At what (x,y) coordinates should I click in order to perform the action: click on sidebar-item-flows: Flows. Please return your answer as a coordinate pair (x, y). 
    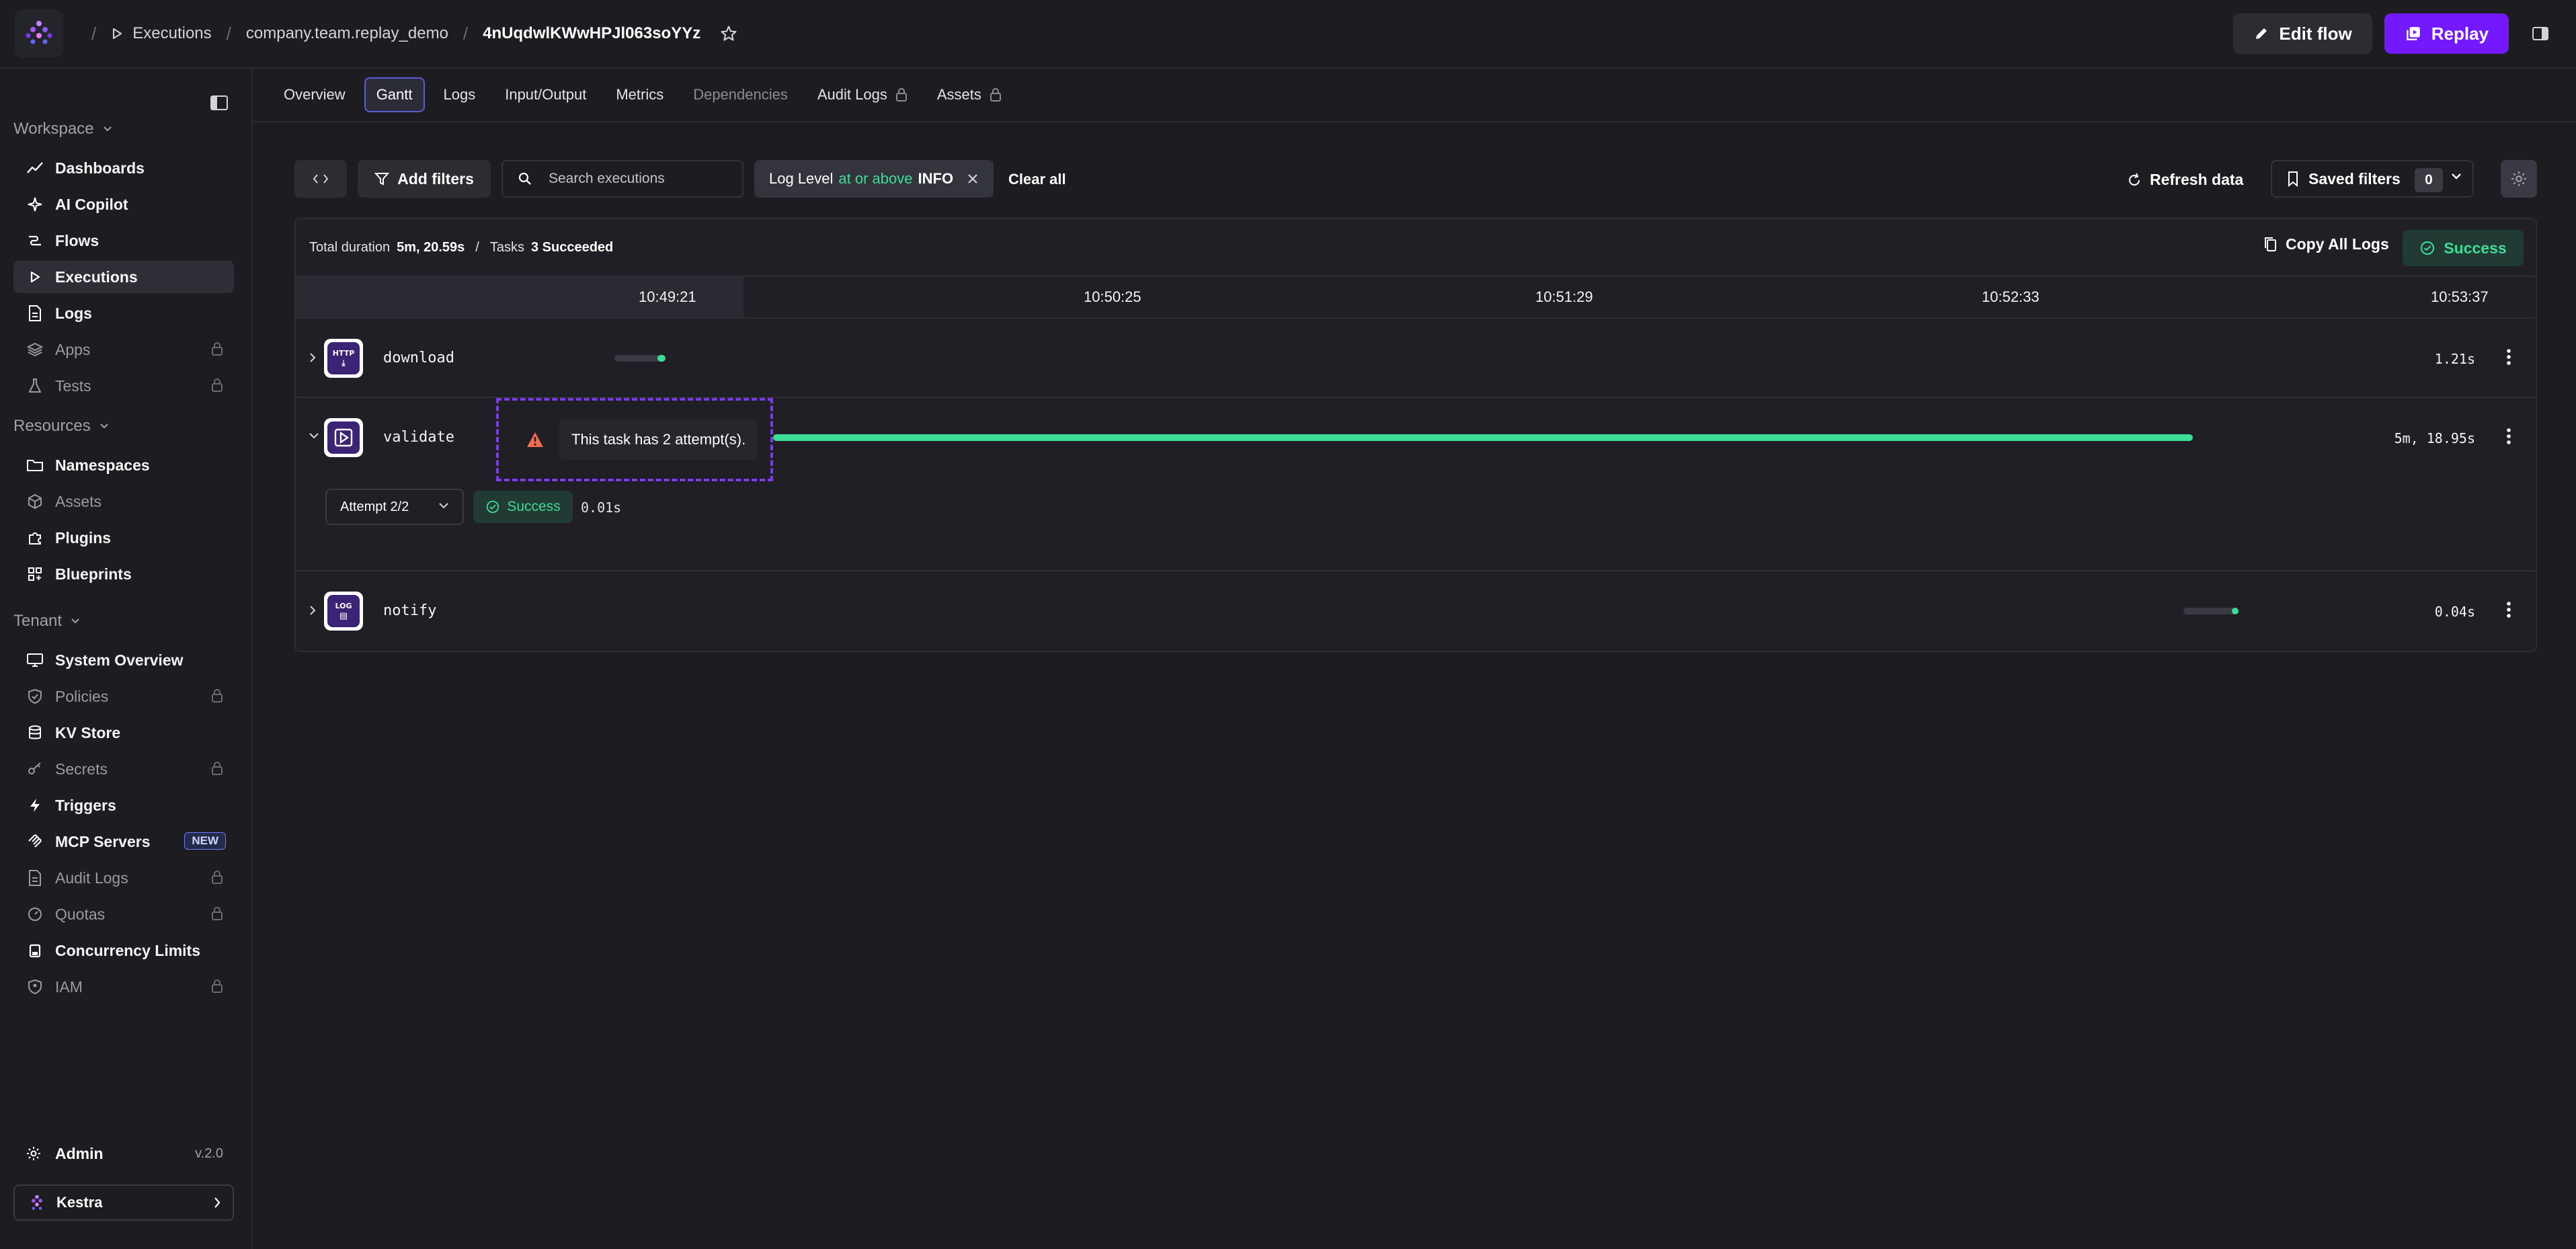
    Looking at the image, I should click on (123, 241).